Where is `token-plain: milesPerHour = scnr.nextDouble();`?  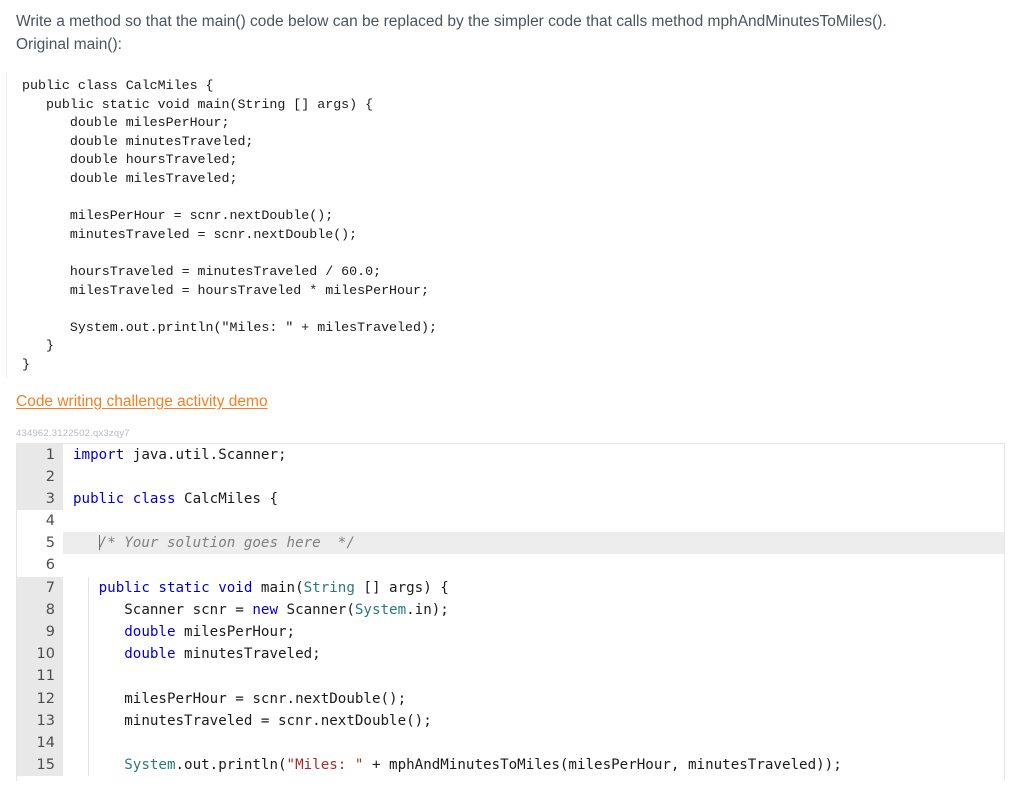 token-plain: milesPerHour = scnr.nextDouble(); is located at coordinates (240, 698).